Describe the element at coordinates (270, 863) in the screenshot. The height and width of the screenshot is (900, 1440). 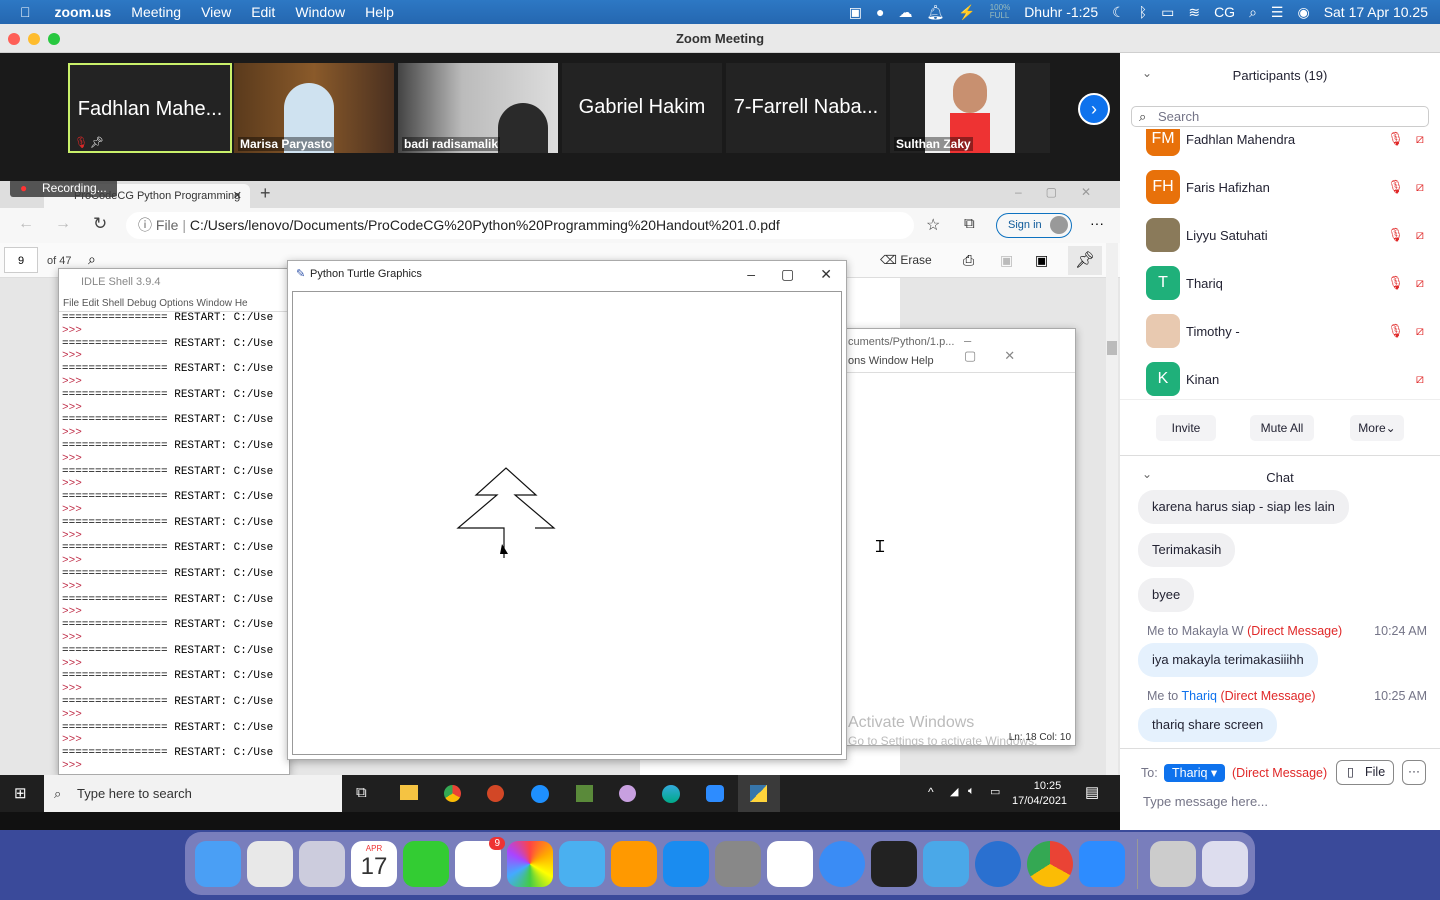
I see `launchpad-icon` at that location.